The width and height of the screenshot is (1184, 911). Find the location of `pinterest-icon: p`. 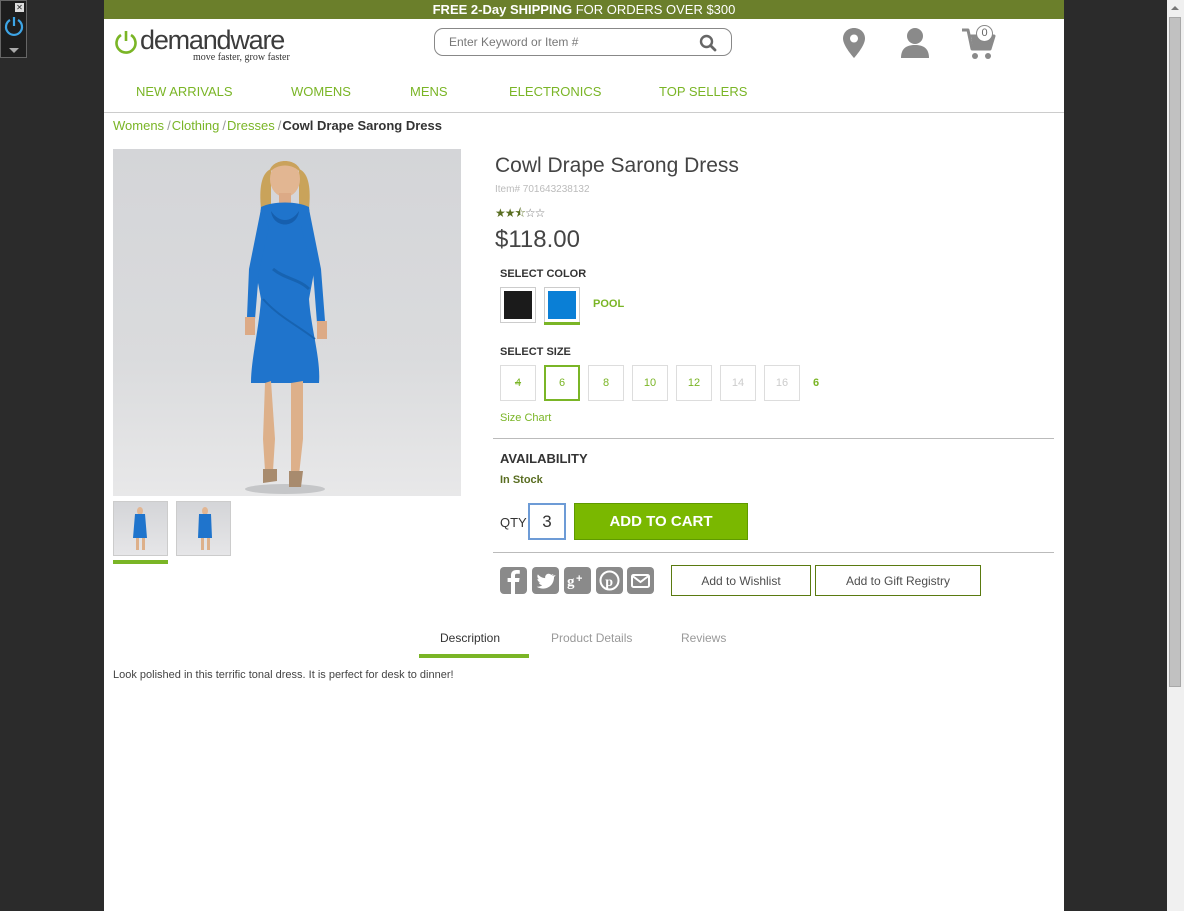

pinterest-icon: p is located at coordinates (609, 580).